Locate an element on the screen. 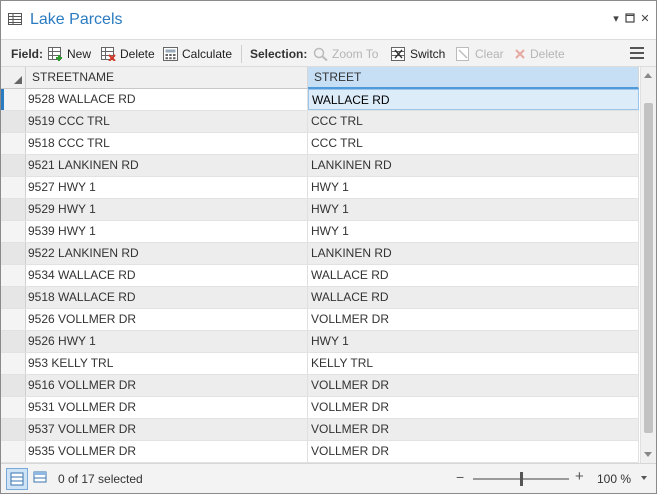 This screenshot has width=657, height=494. show-all-records-button is located at coordinates (17, 479).